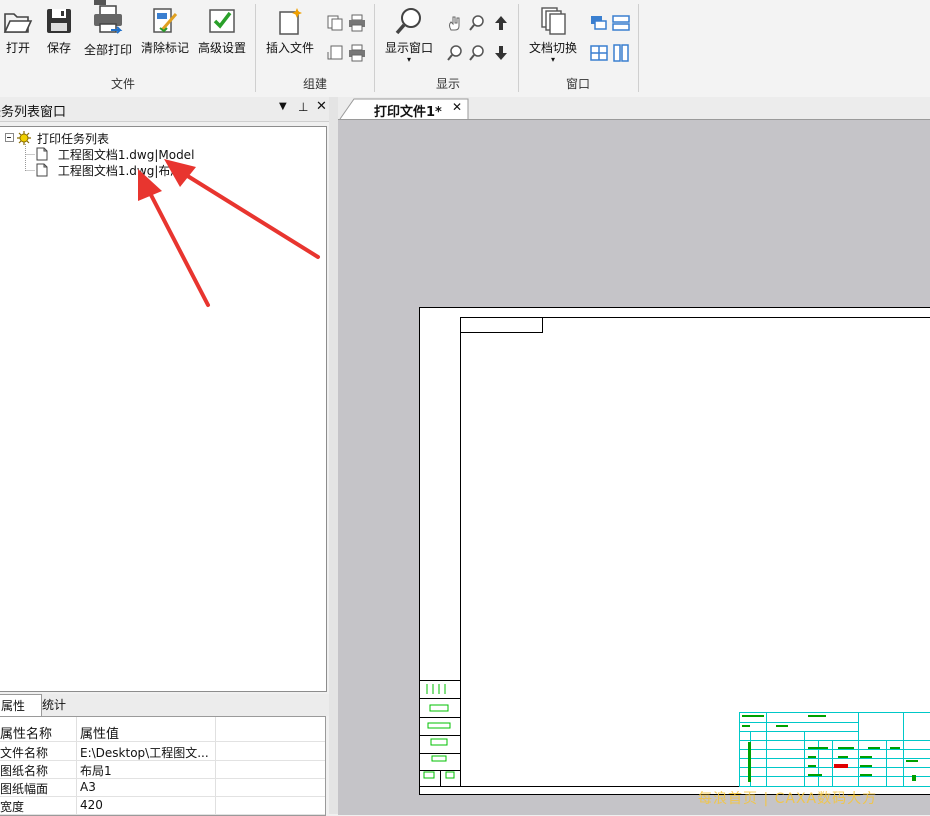  What do you see at coordinates (33, 110) in the screenshot?
I see `task-panel-title: 任务列表窗口` at bounding box center [33, 110].